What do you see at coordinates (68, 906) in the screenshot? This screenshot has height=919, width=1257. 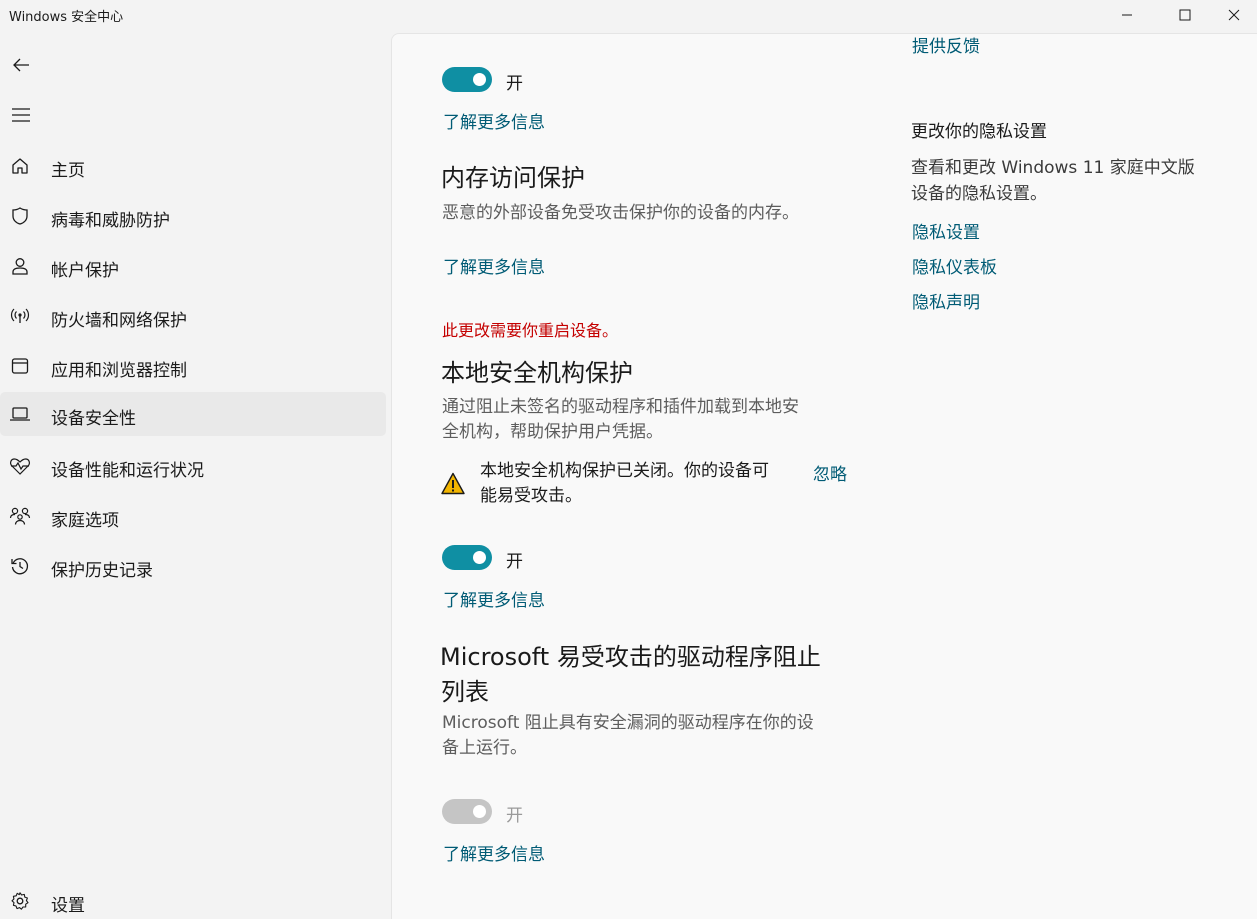 I see `settings-label: 设置` at bounding box center [68, 906].